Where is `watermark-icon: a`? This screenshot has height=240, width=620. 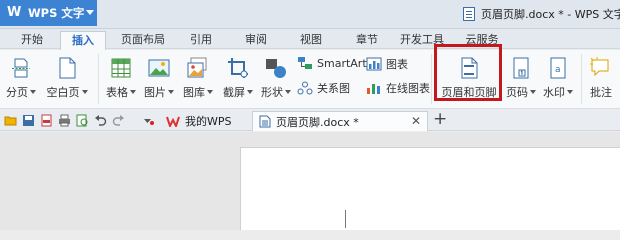
watermark-icon: a is located at coordinates (558, 68).